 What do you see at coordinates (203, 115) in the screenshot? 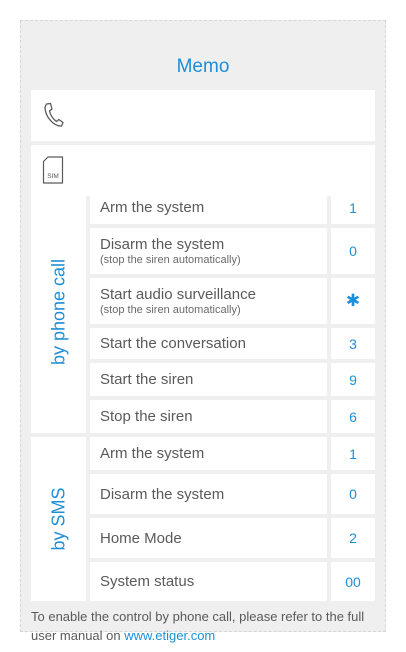
I see `phone-box` at bounding box center [203, 115].